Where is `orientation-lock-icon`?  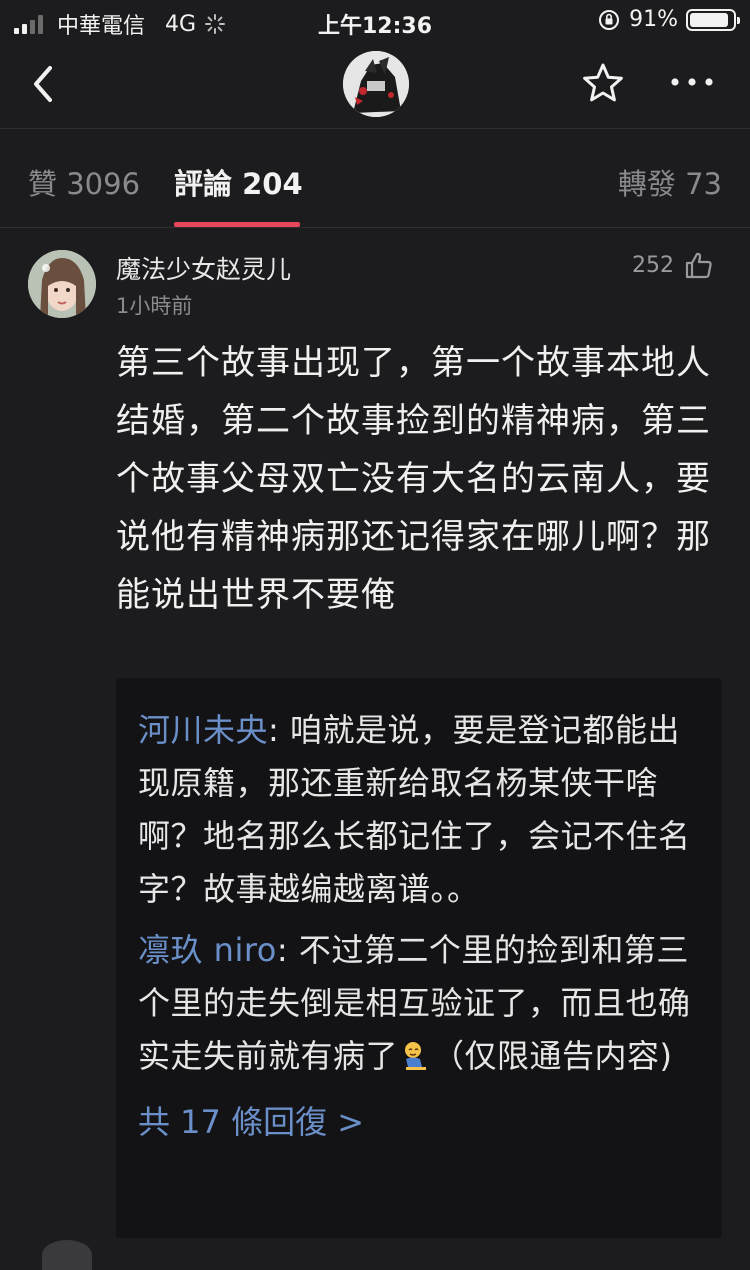 orientation-lock-icon is located at coordinates (609, 19).